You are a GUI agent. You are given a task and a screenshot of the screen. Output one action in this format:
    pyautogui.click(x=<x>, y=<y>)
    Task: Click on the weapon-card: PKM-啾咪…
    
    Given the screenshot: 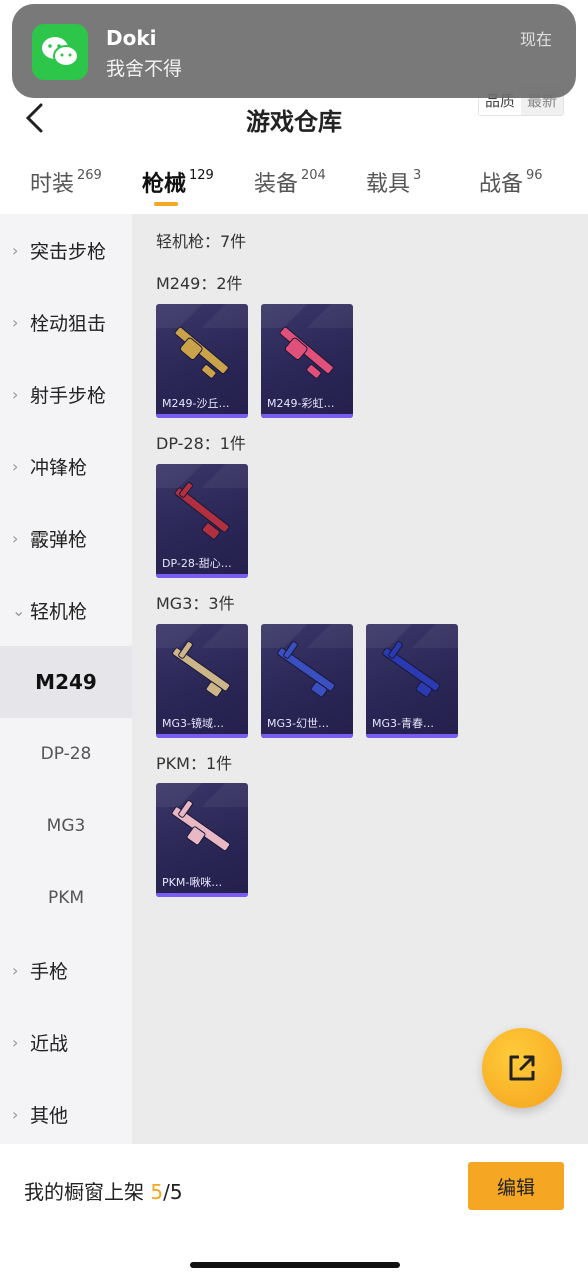 What is the action you would take?
    pyautogui.click(x=202, y=840)
    